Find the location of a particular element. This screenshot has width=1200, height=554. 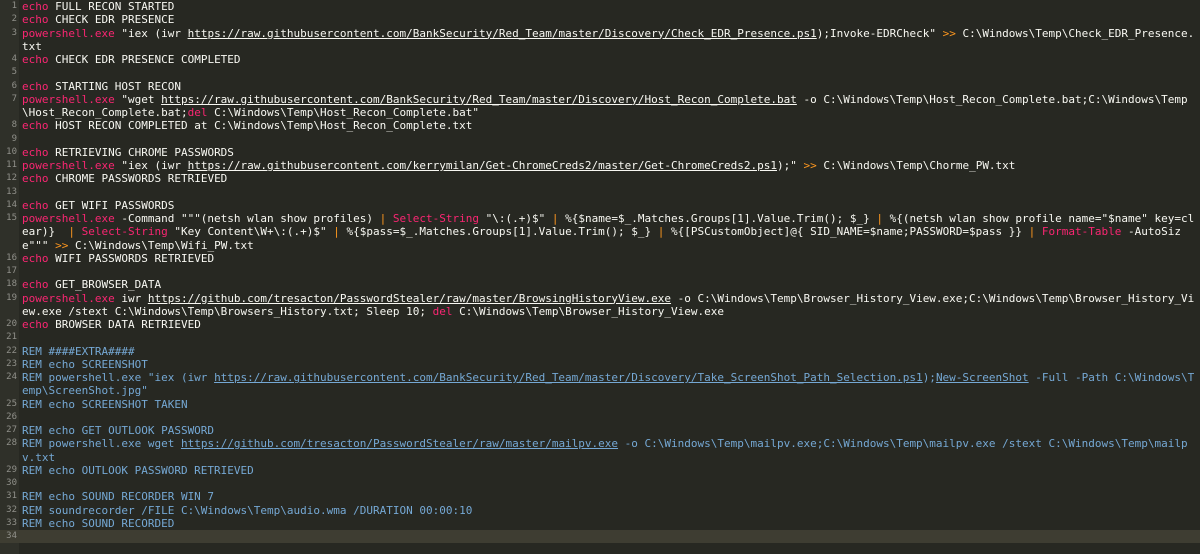

code-line: 34 is located at coordinates (600, 537).